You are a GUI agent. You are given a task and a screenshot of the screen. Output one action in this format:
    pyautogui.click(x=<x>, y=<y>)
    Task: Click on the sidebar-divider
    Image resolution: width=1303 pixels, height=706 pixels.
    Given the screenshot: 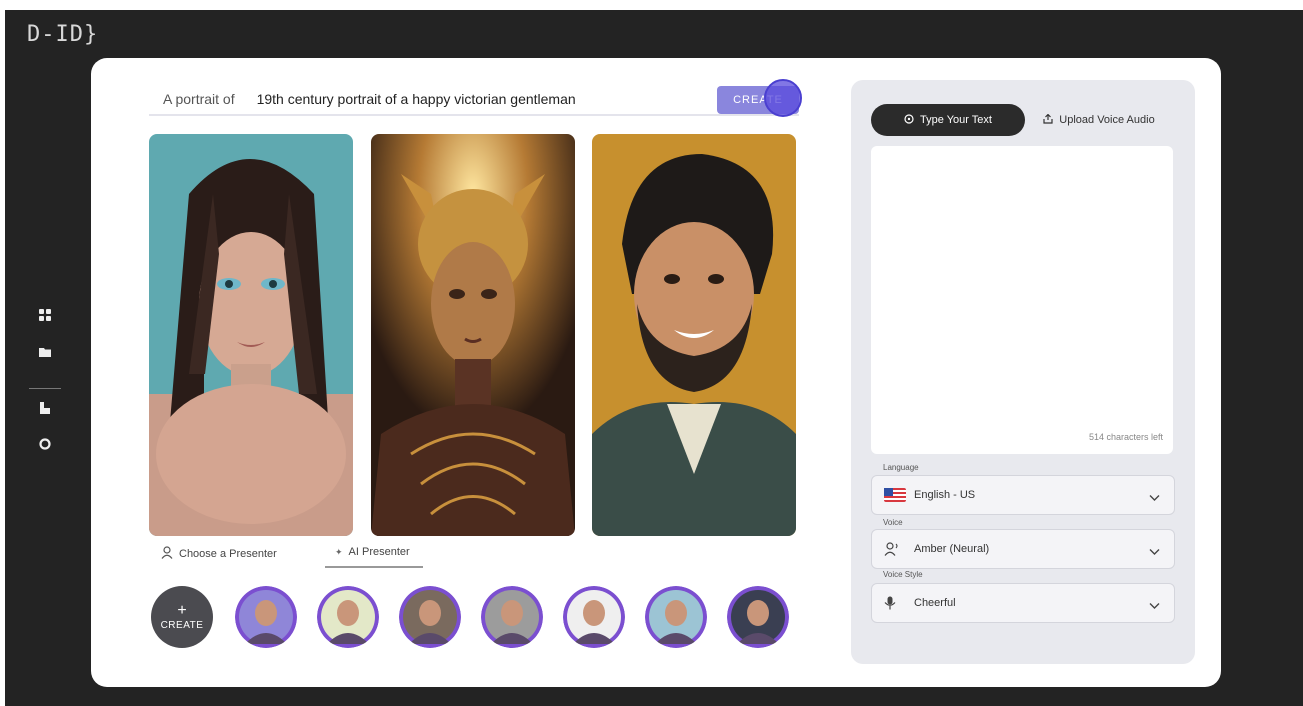 What is the action you would take?
    pyautogui.click(x=45, y=388)
    